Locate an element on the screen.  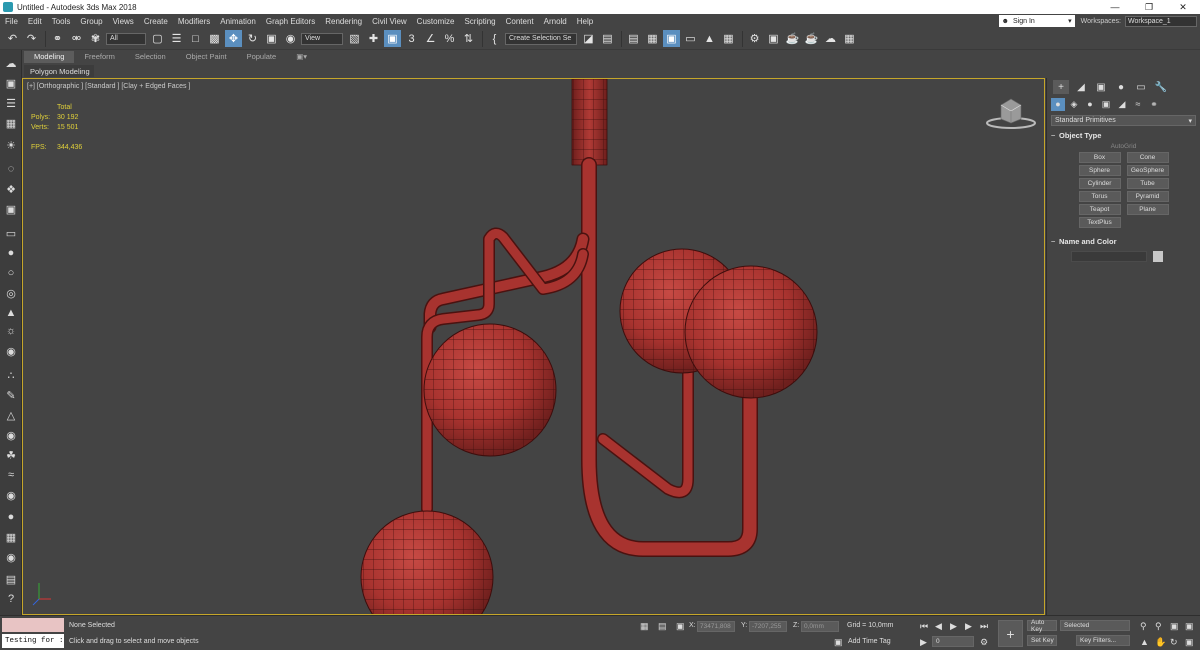
isolate-selection-icon: ▦ is located at coordinates (644, 626).